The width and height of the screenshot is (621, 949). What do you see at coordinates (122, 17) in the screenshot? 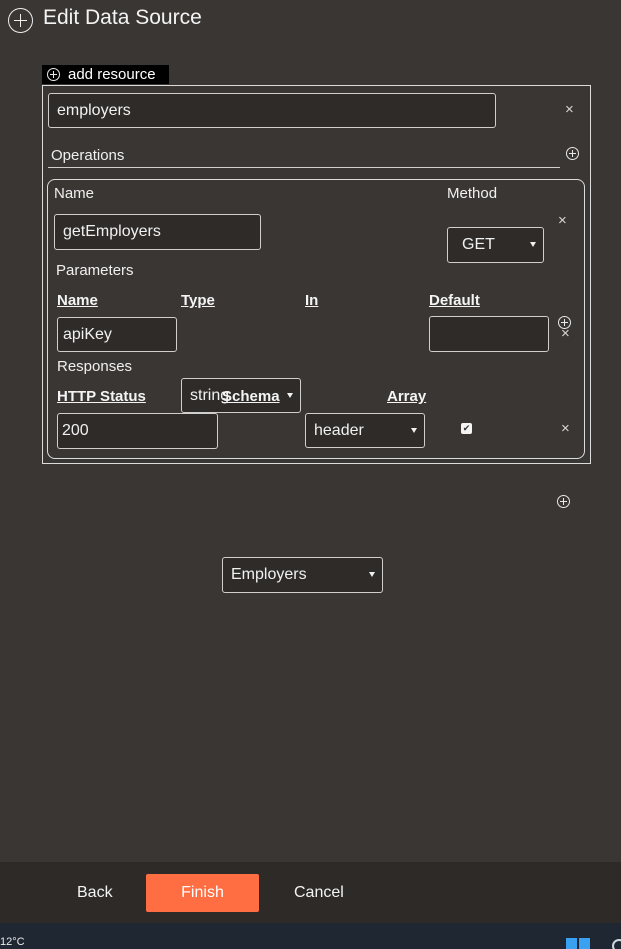
I see `page-title: Edit Data Source` at bounding box center [122, 17].